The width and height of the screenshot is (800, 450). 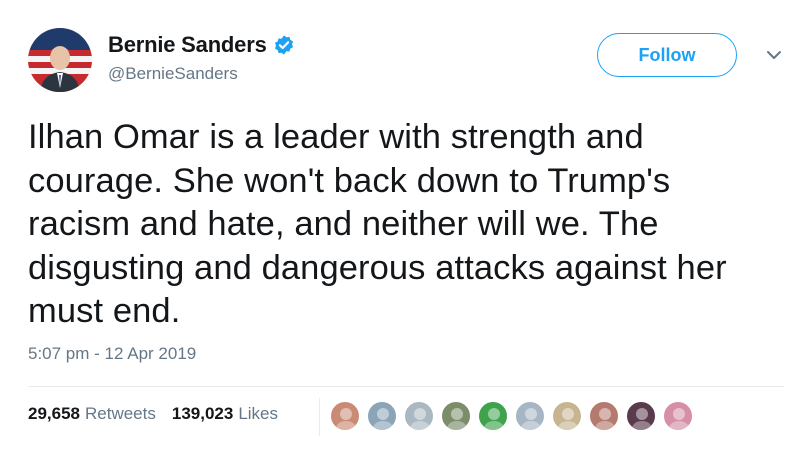 I want to click on retweets-count: 29,658, so click(x=54, y=413).